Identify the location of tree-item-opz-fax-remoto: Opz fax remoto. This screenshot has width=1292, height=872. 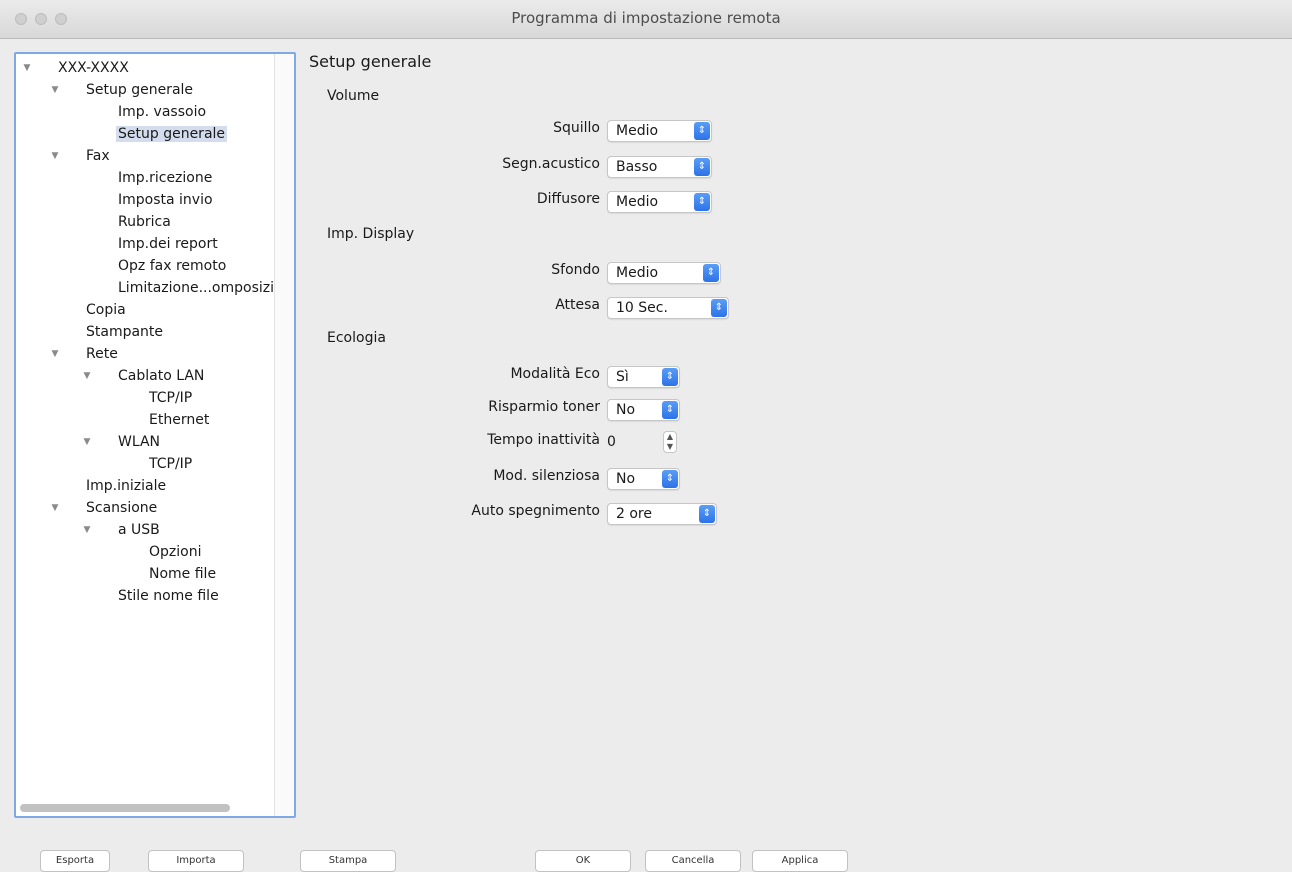
(172, 266).